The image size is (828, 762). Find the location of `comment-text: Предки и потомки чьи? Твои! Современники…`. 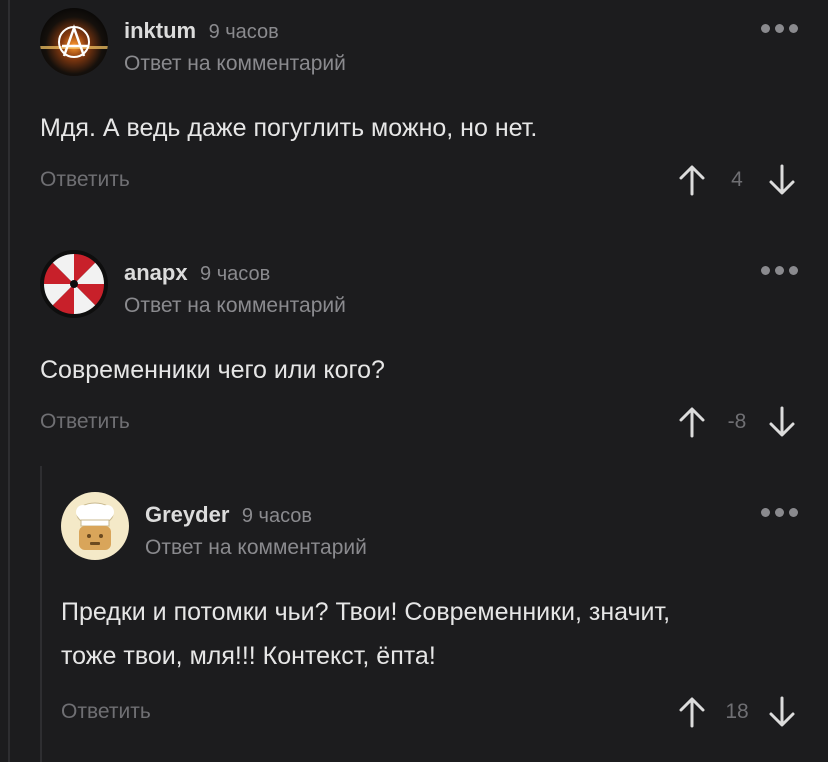

comment-text: Предки и потомки чьи? Твои! Современники… is located at coordinates (365, 634).